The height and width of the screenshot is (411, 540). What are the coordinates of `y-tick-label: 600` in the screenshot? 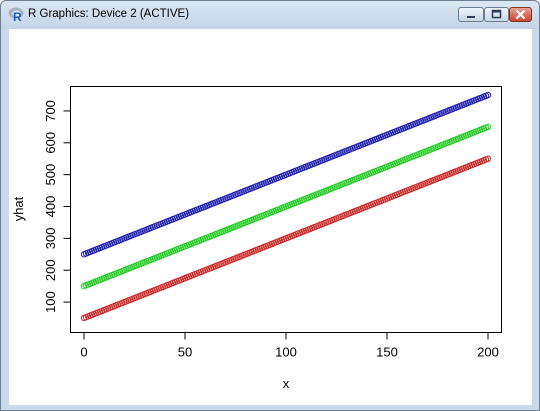 It's located at (50, 143).